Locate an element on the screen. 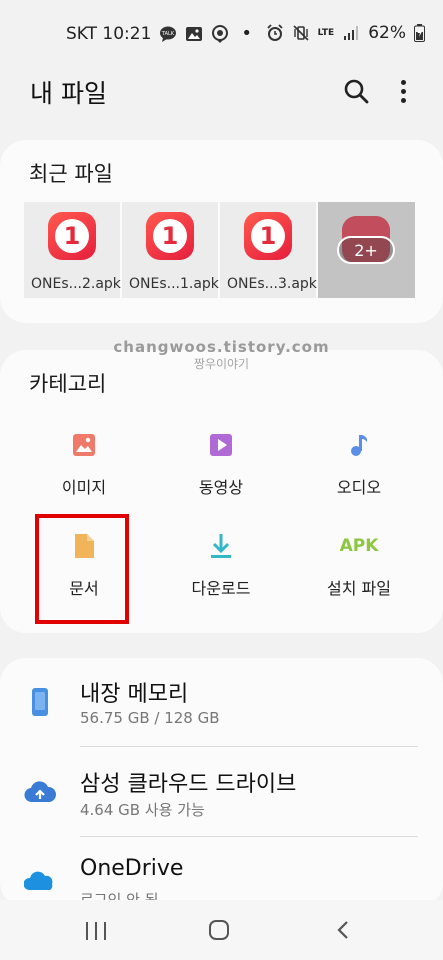  onedrive-icon is located at coordinates (38, 880).